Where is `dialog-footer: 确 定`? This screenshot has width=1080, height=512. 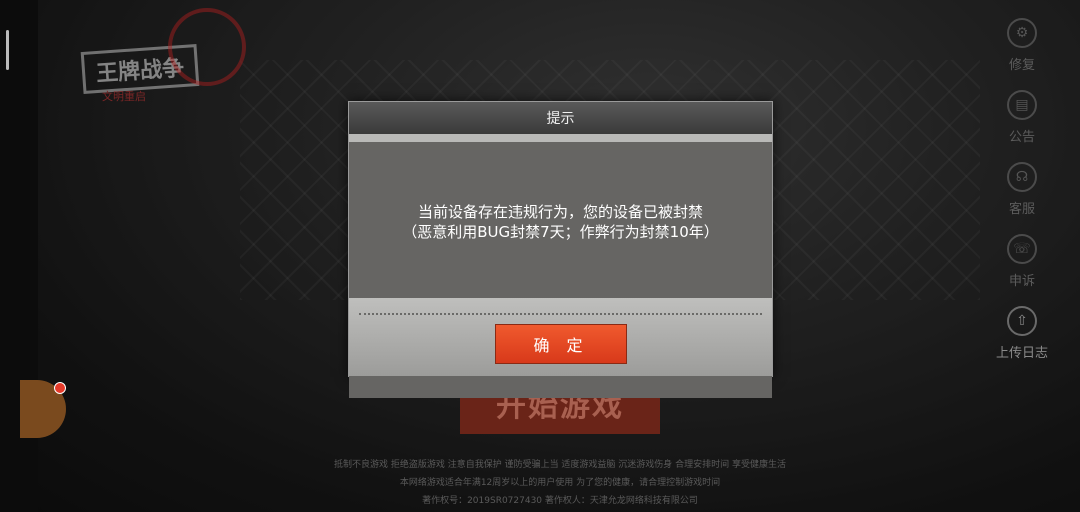
dialog-footer: 确 定 is located at coordinates (560, 337).